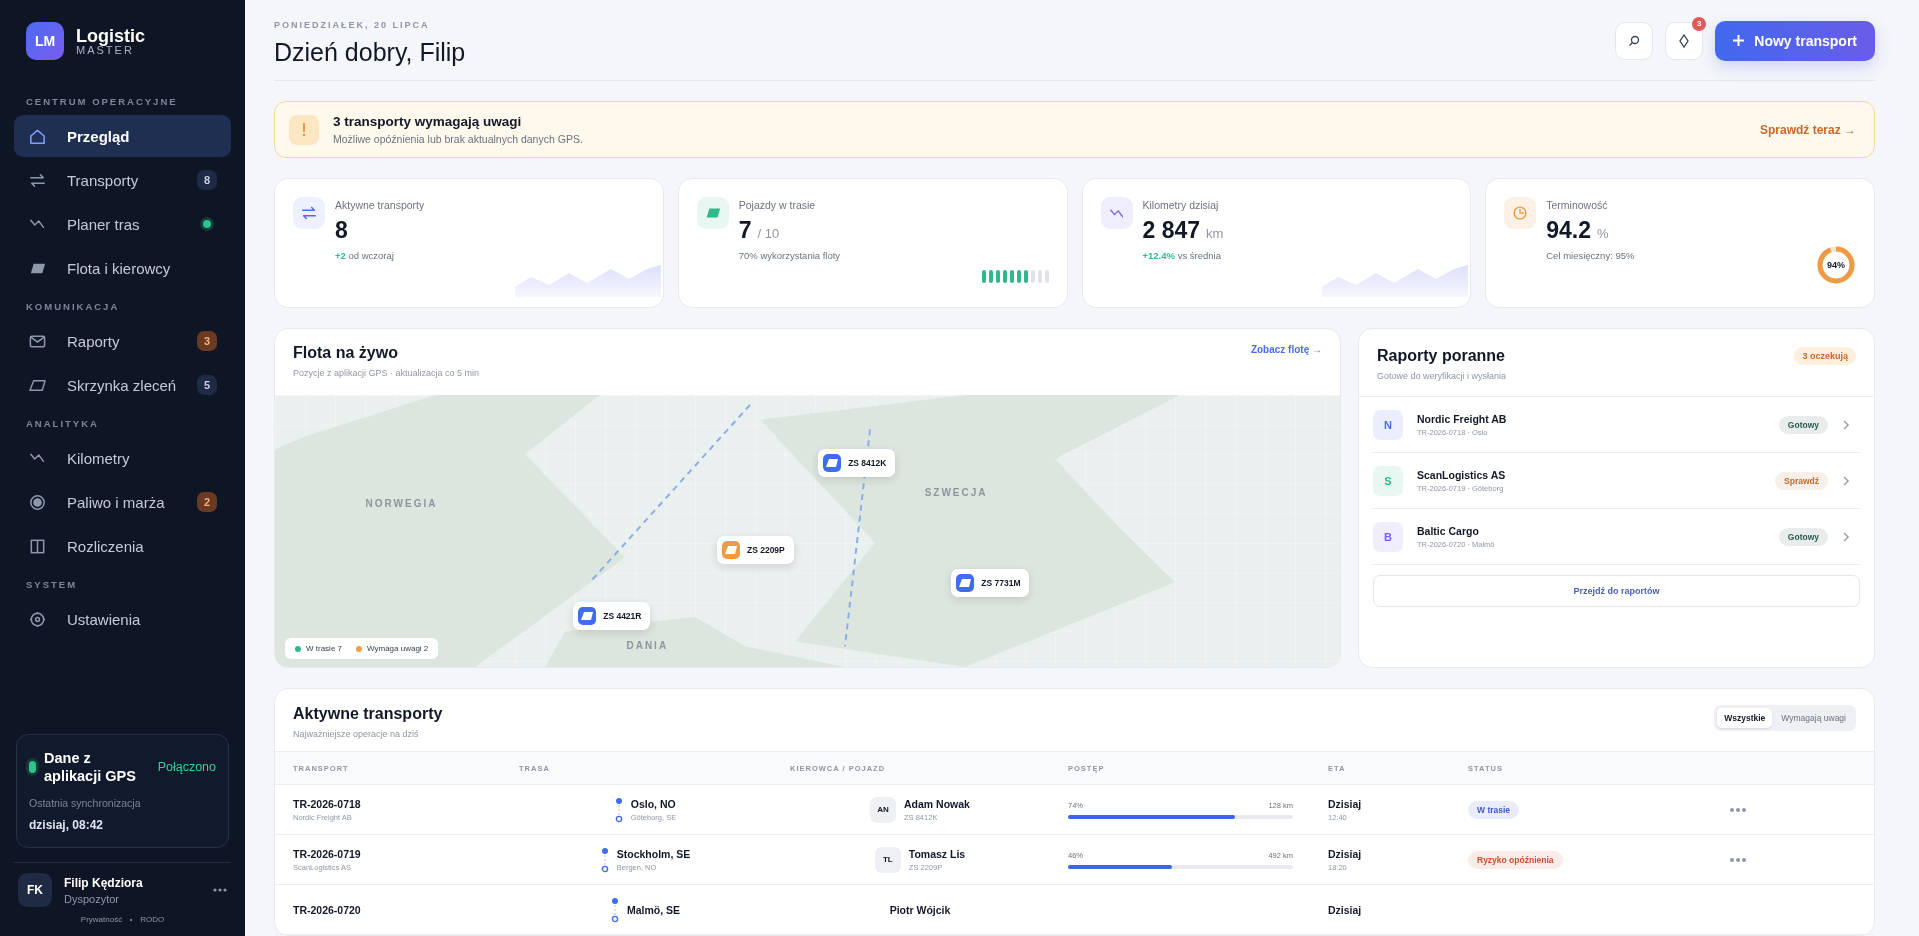 Image resolution: width=1919 pixels, height=936 pixels. I want to click on search-icon, so click(1634, 40).